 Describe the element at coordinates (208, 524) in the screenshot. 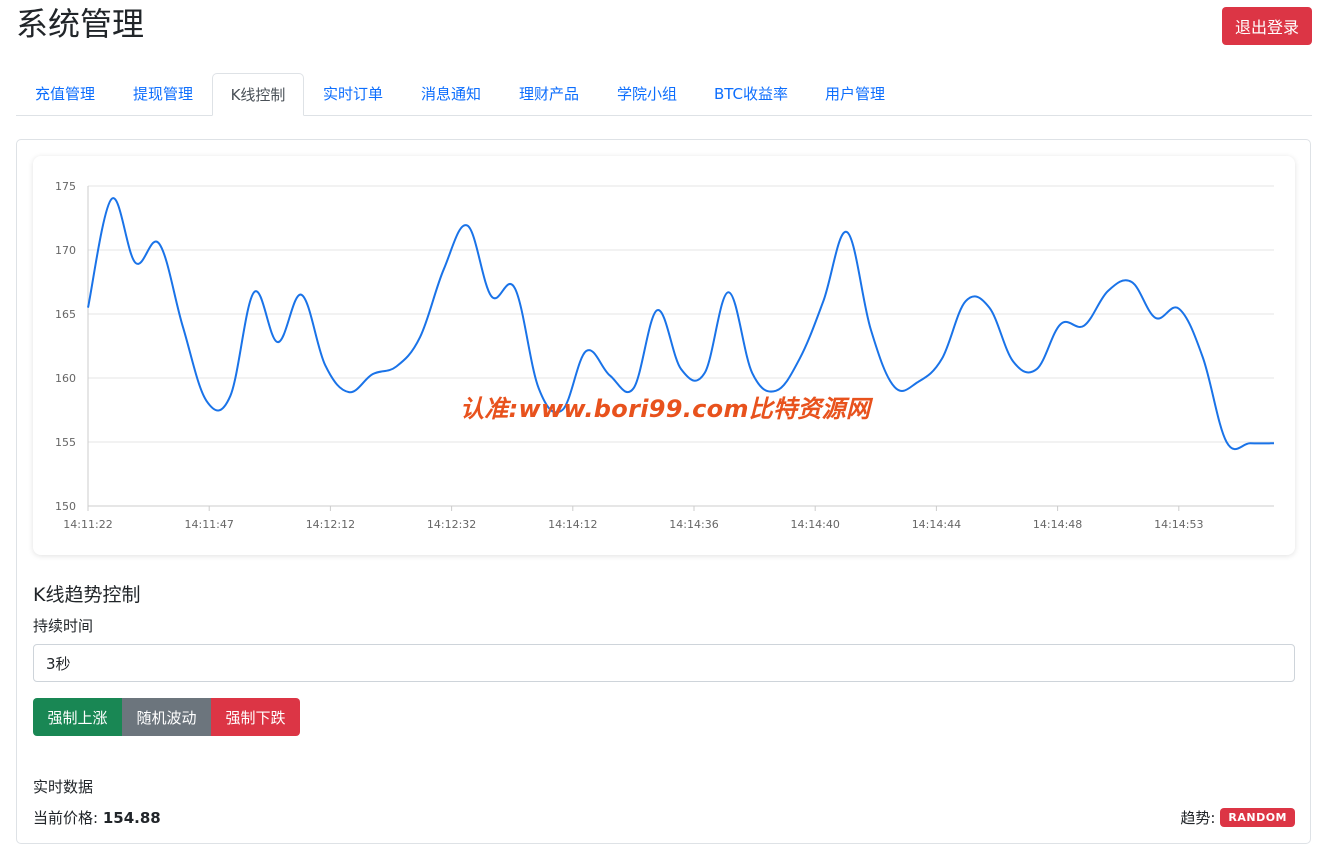

I see `x-tick-label: 14:11:47` at that location.